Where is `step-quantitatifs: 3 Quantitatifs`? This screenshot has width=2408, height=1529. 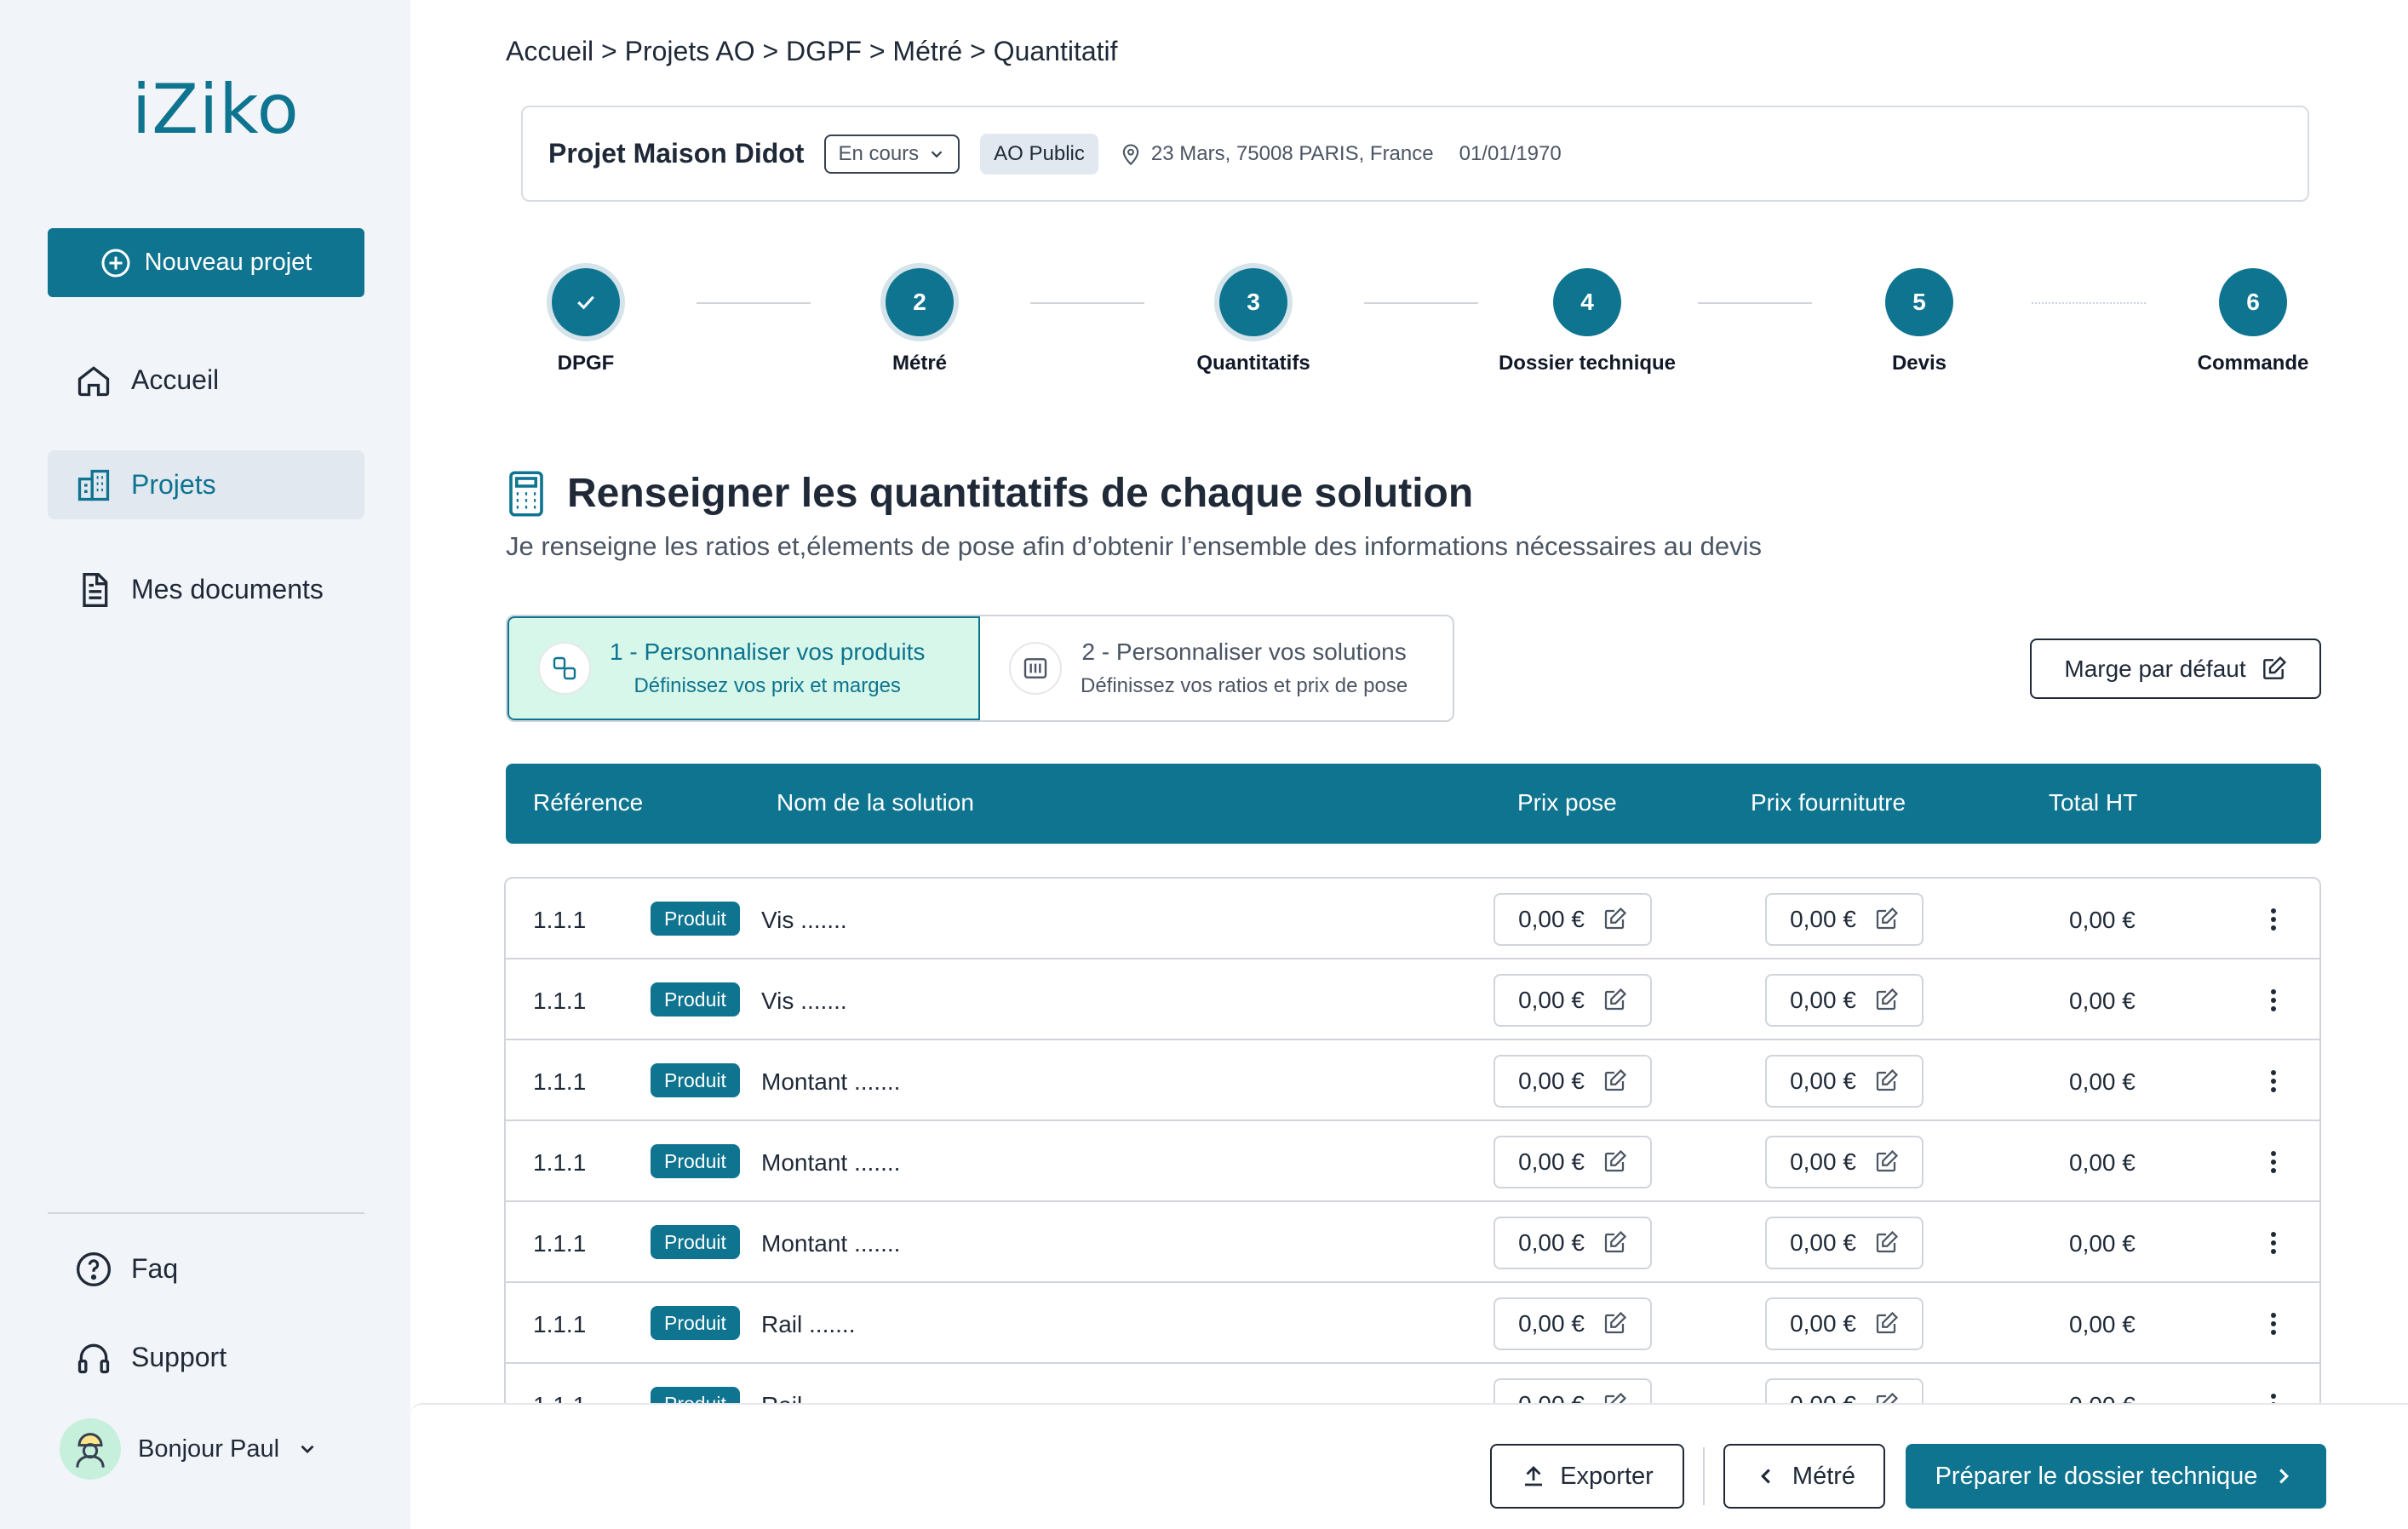 step-quantitatifs: 3 Quantitatifs is located at coordinates (1253, 321).